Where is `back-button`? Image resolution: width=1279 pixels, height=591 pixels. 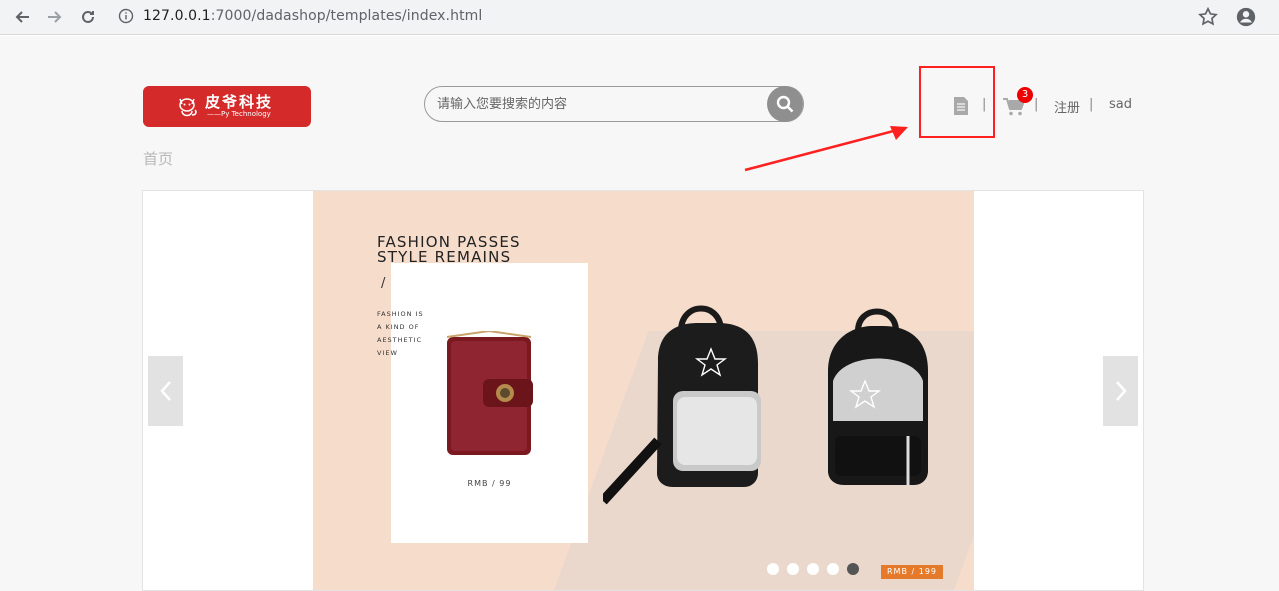 back-button is located at coordinates (22, 17).